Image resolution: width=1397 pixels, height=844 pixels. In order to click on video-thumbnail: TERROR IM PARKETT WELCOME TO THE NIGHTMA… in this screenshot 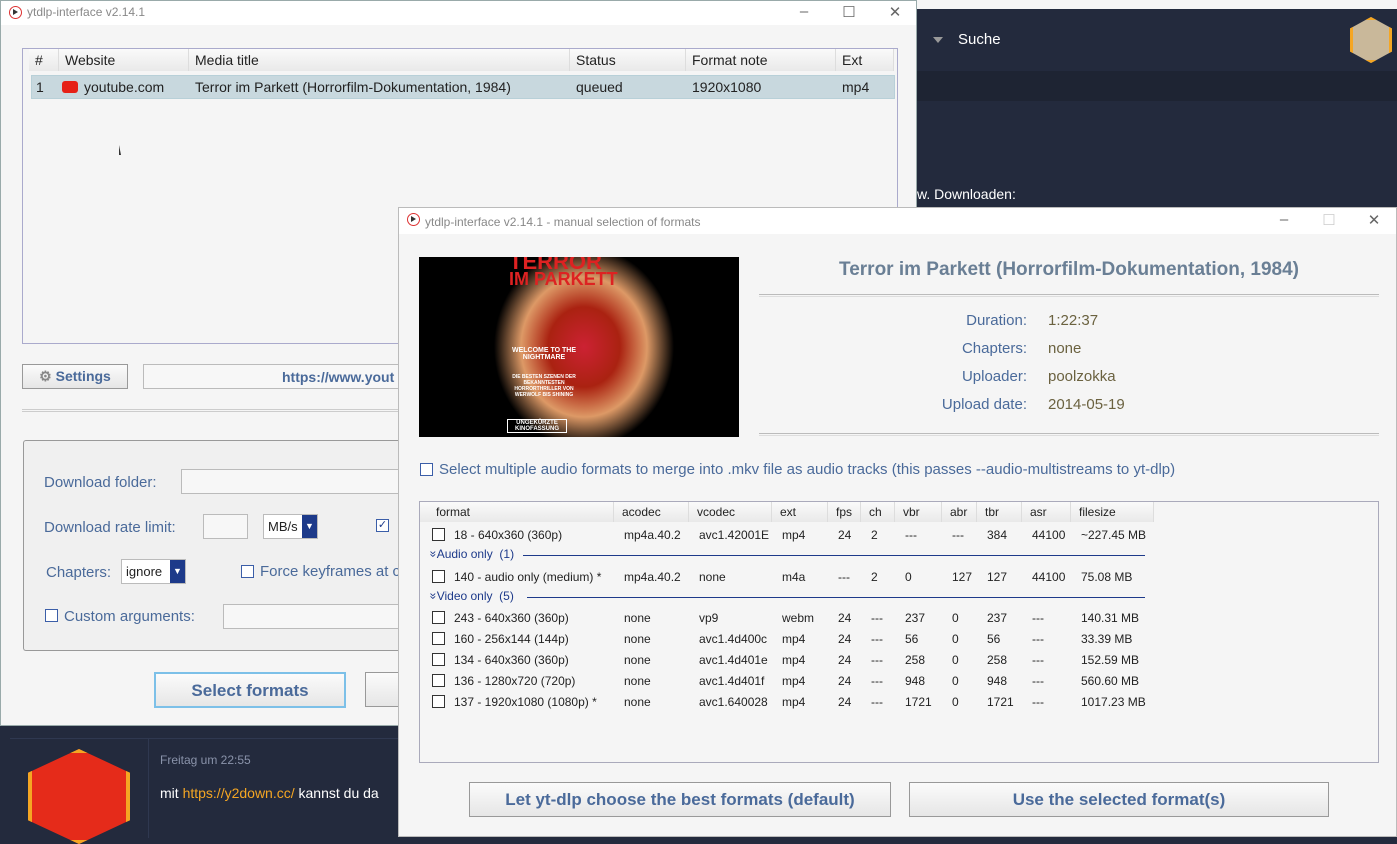, I will do `click(579, 347)`.